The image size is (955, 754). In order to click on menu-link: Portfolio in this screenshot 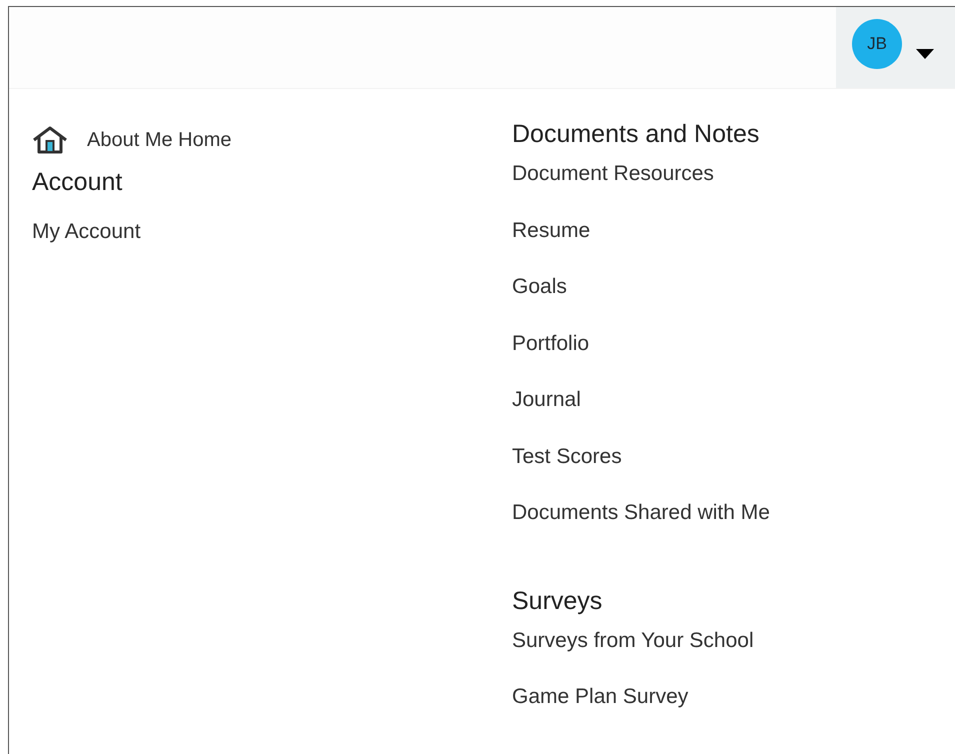, I will do `click(551, 343)`.